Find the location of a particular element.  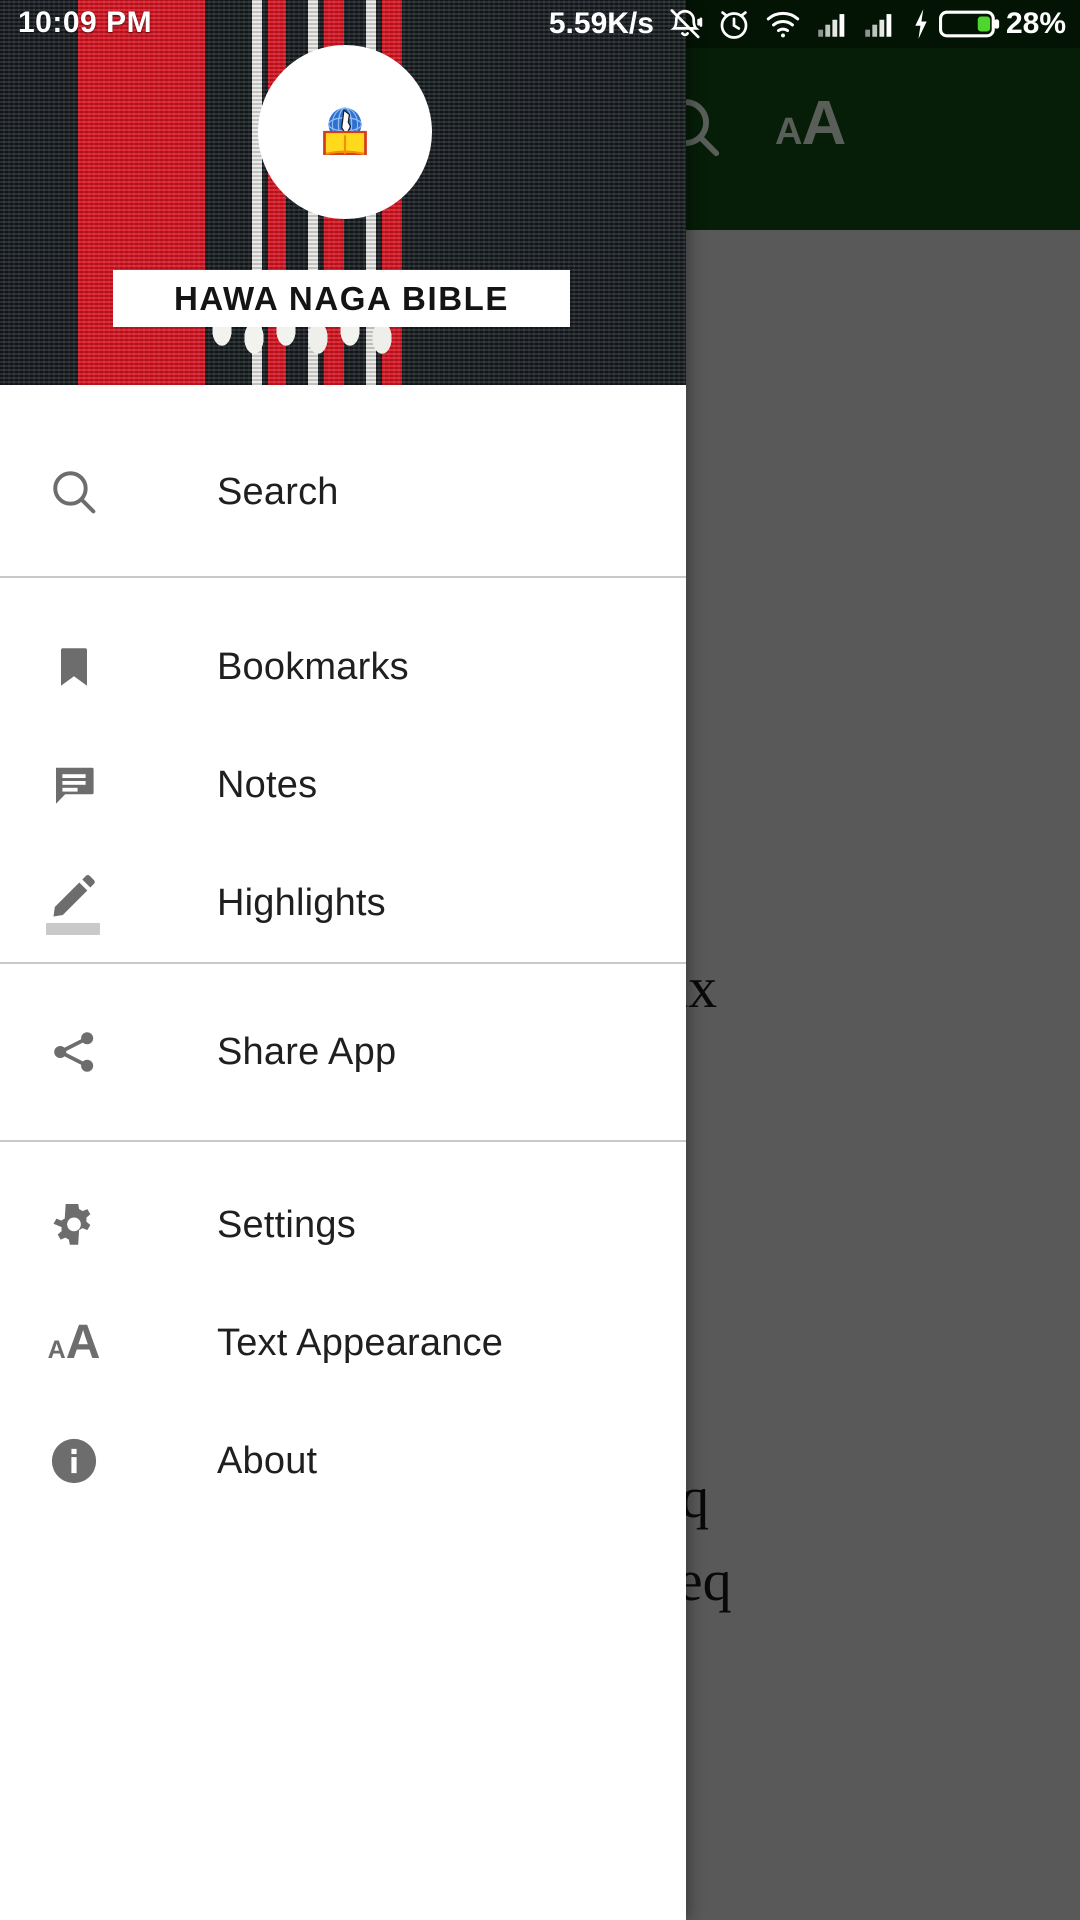

drawer-item-search: Search is located at coordinates (343, 492).